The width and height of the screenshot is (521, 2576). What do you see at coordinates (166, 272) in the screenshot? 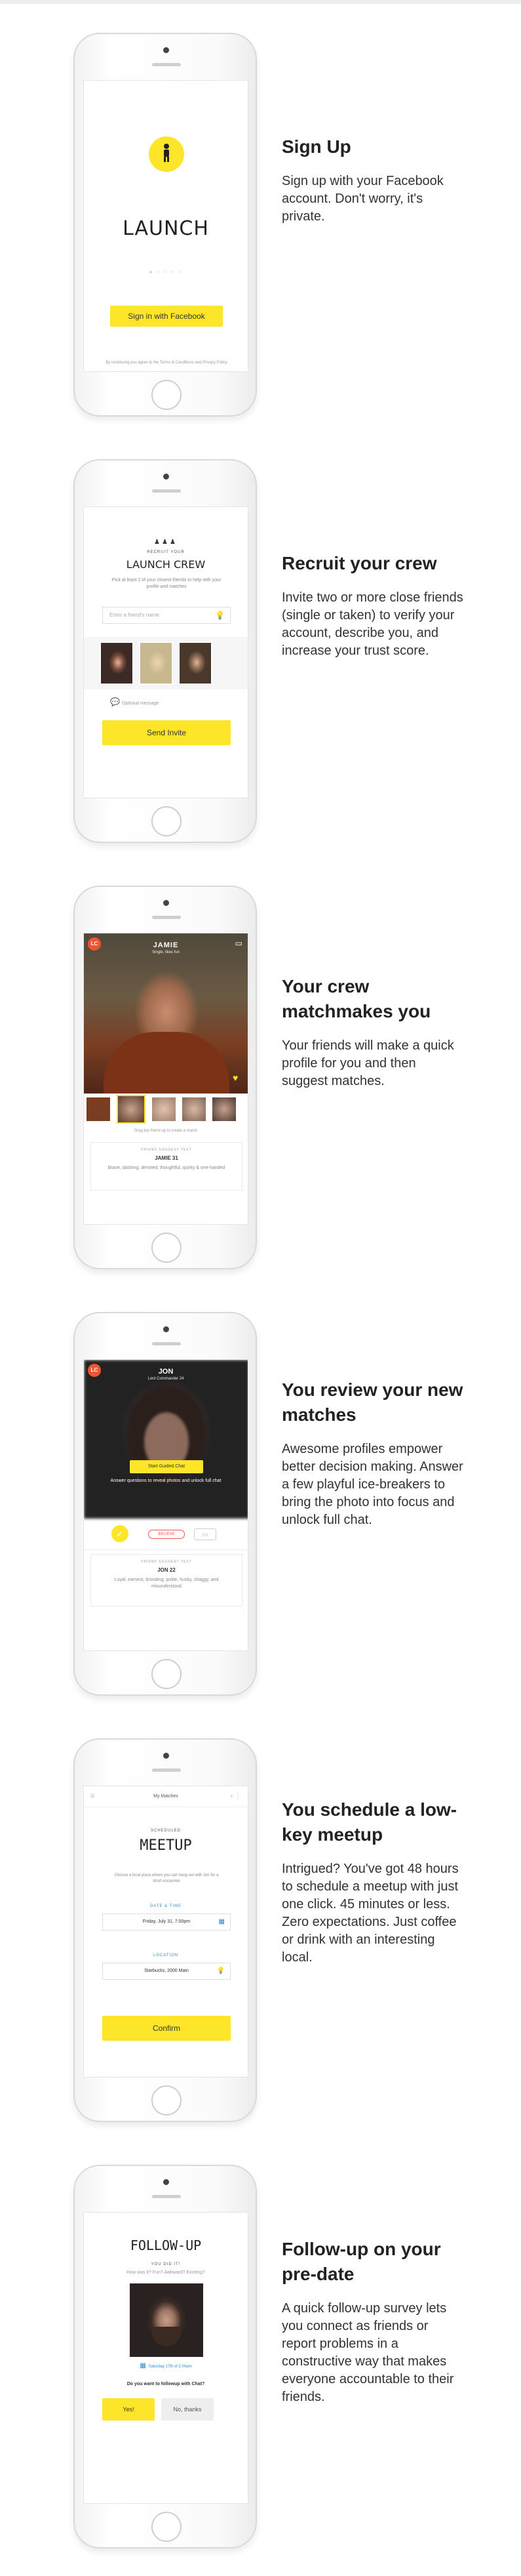
I see `page-dots: ● ○ ○ ○ ○` at bounding box center [166, 272].